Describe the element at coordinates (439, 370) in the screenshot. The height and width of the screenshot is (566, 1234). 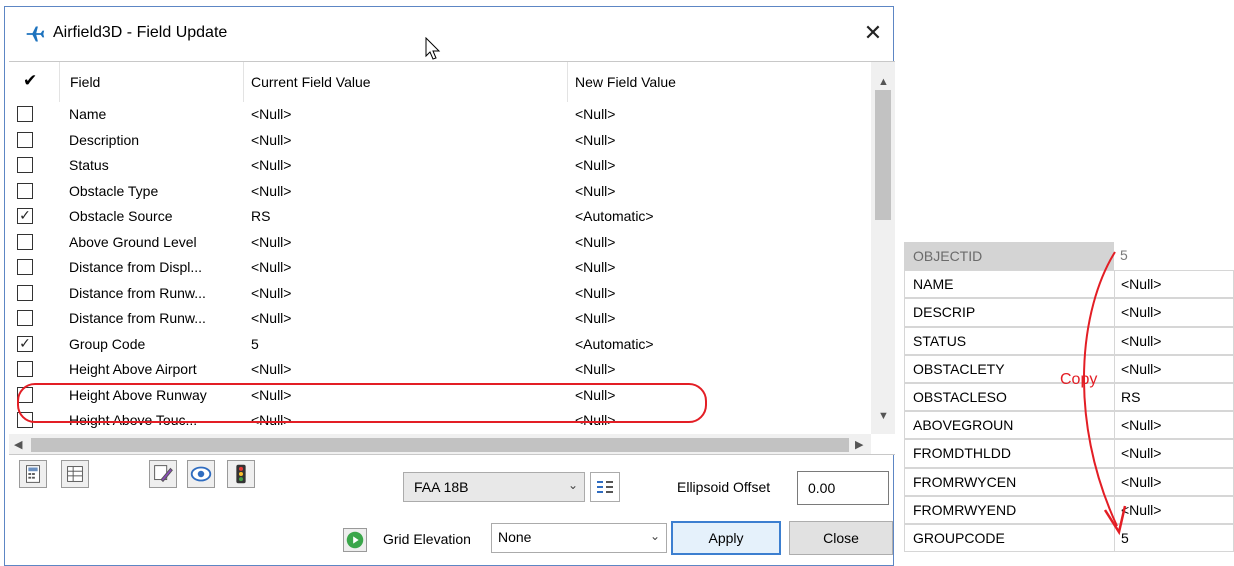
I see `table-row: Height Above Airport <Null> <Null>` at that location.